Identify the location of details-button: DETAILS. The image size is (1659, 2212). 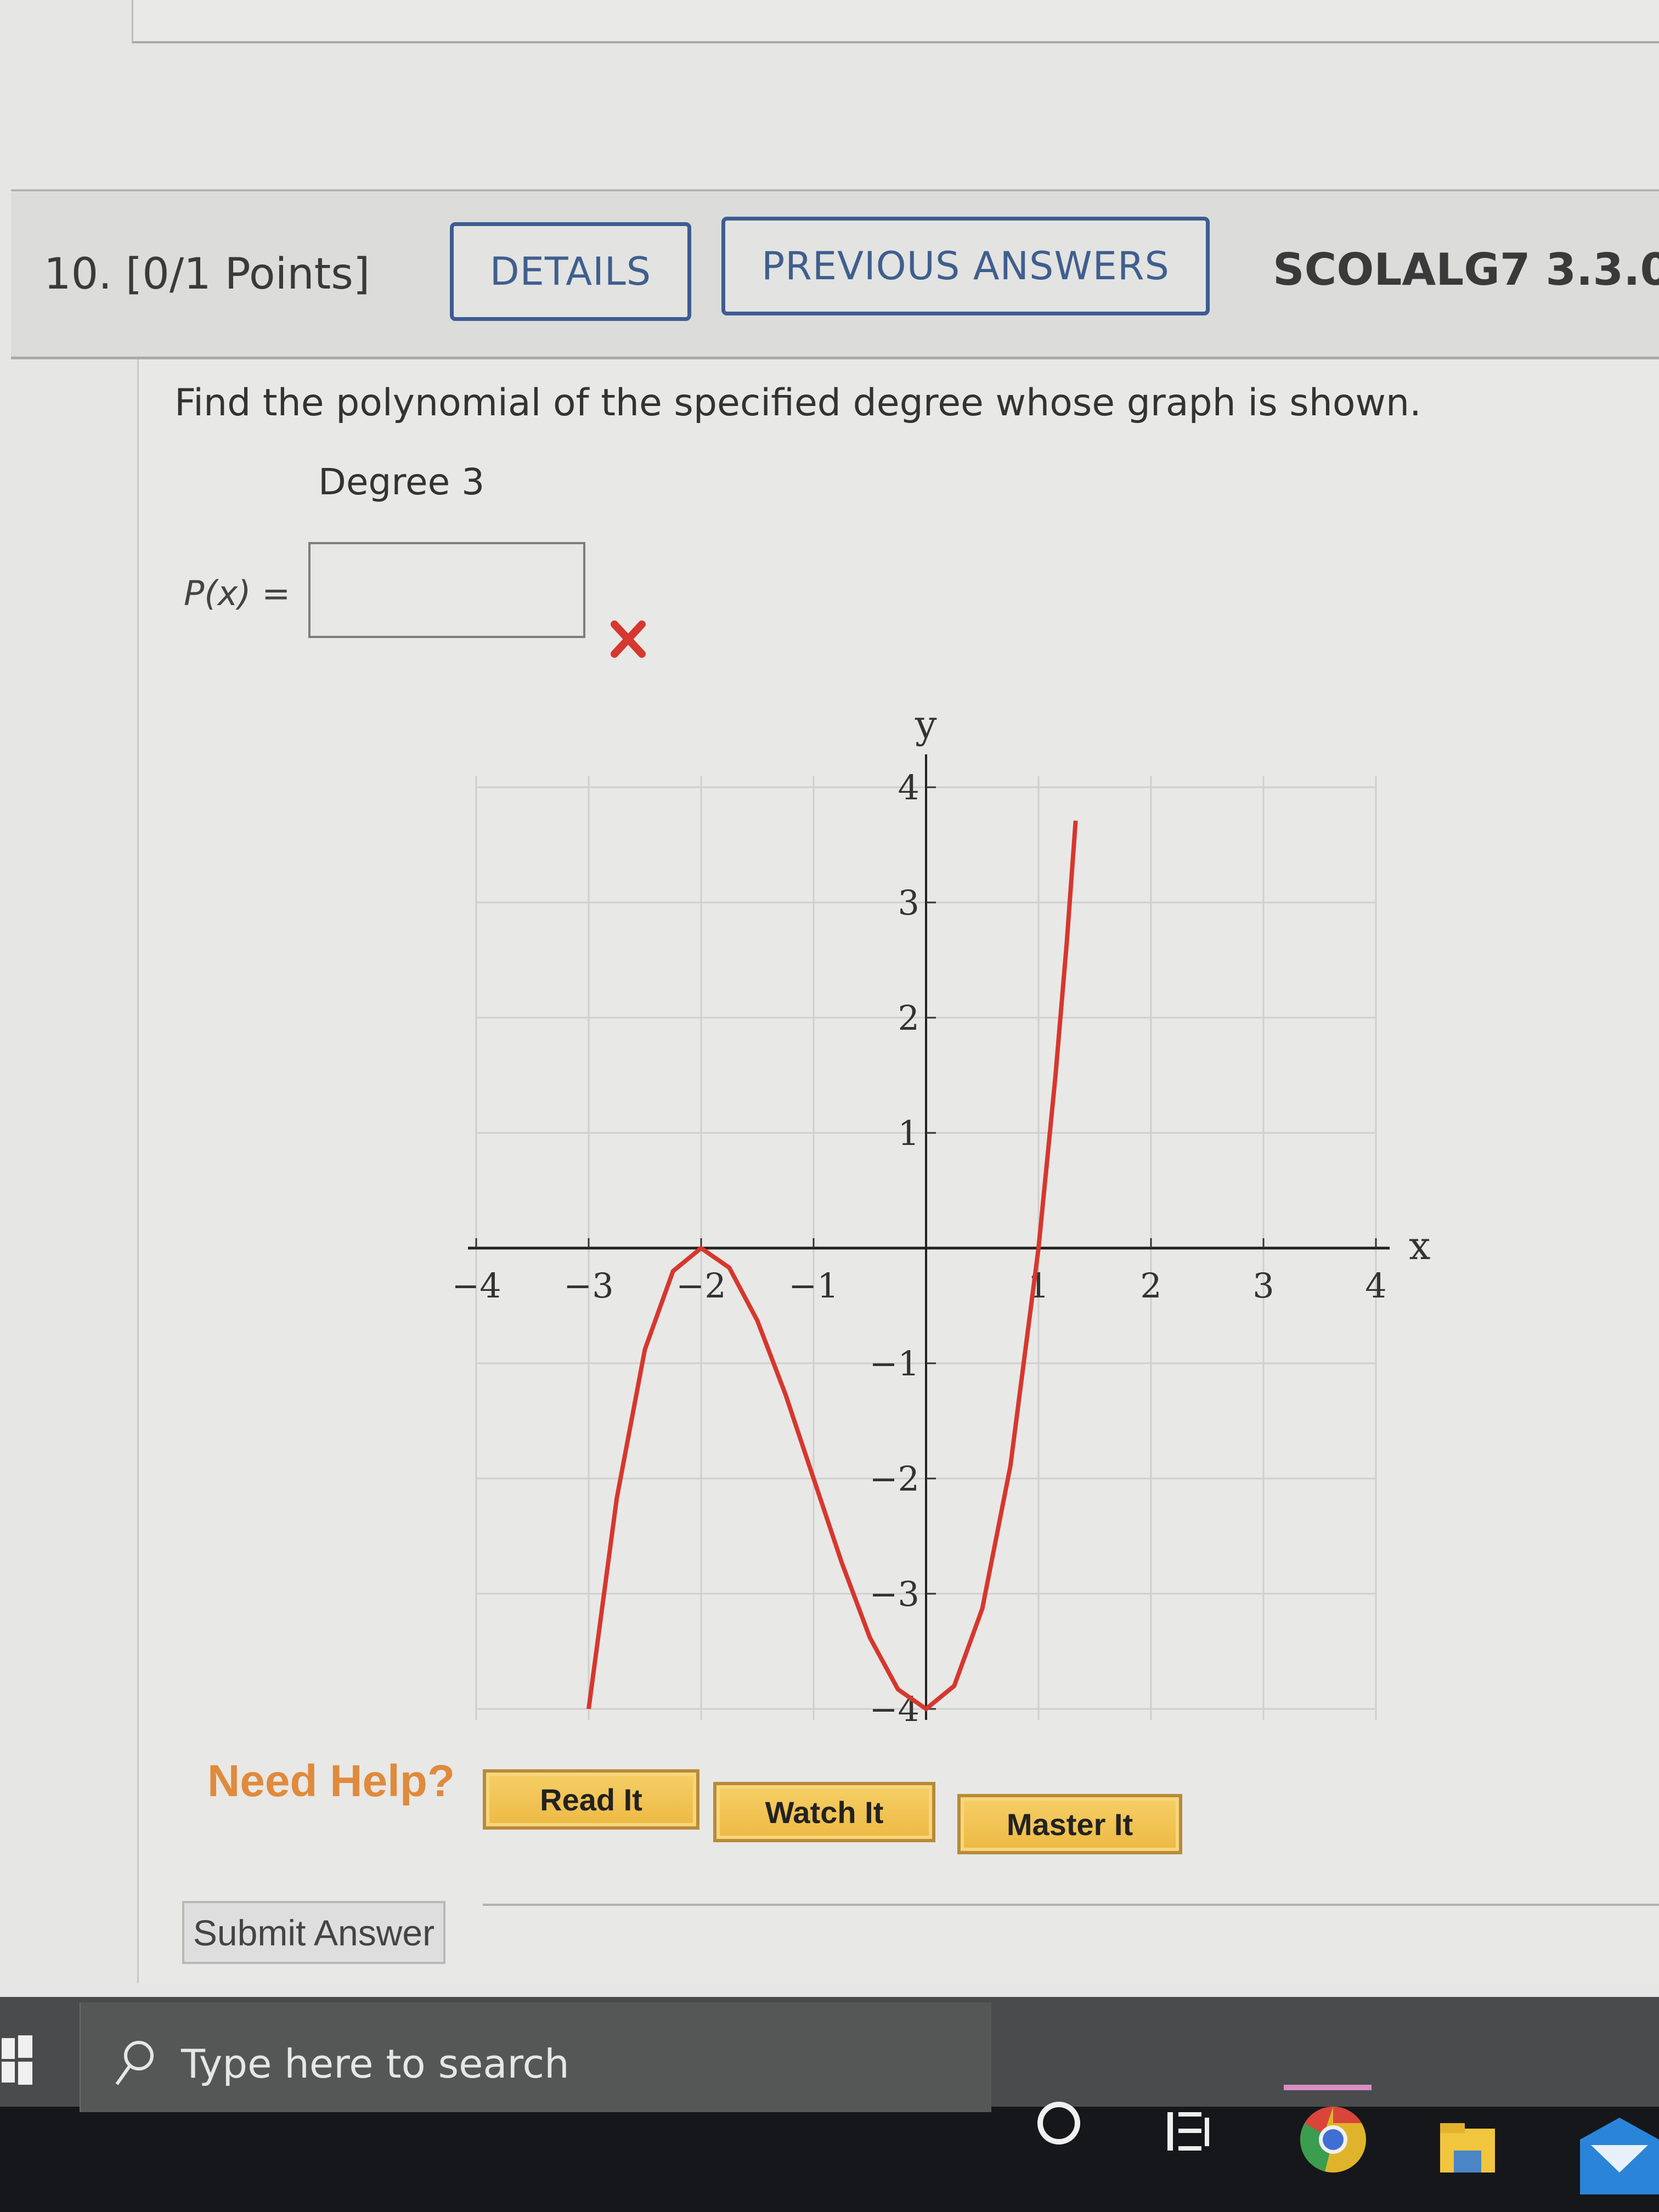
(570, 271).